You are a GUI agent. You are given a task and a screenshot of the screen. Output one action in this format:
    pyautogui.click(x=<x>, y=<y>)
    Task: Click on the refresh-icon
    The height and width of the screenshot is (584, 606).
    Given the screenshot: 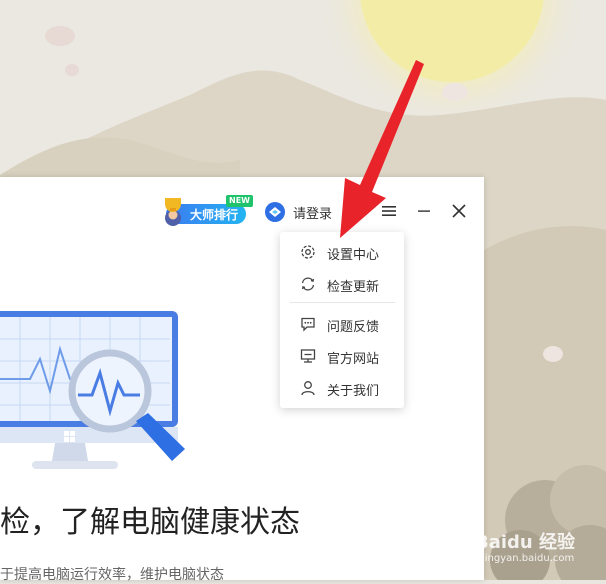 What is the action you would take?
    pyautogui.click(x=308, y=284)
    